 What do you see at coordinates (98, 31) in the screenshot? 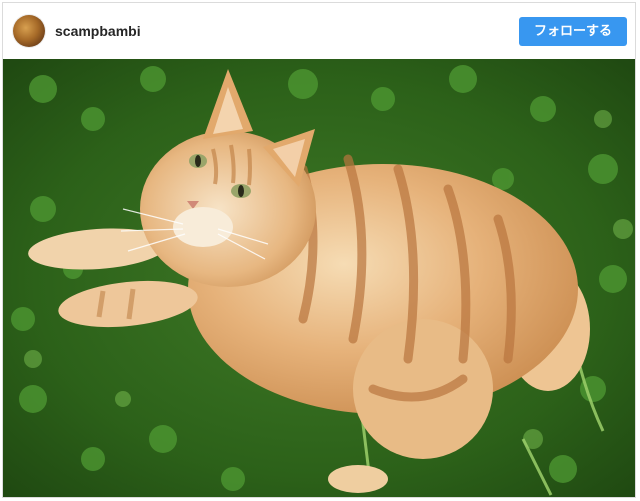
I see `username-link: scampbambi` at bounding box center [98, 31].